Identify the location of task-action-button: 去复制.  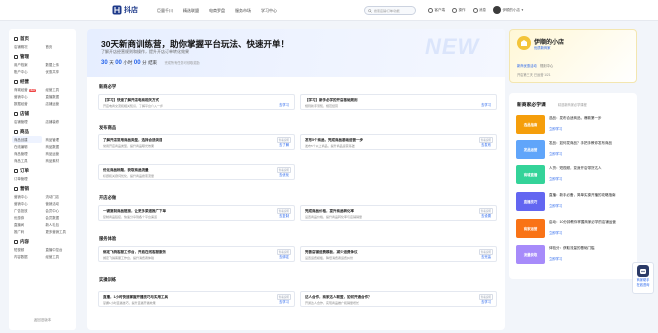
(284, 215).